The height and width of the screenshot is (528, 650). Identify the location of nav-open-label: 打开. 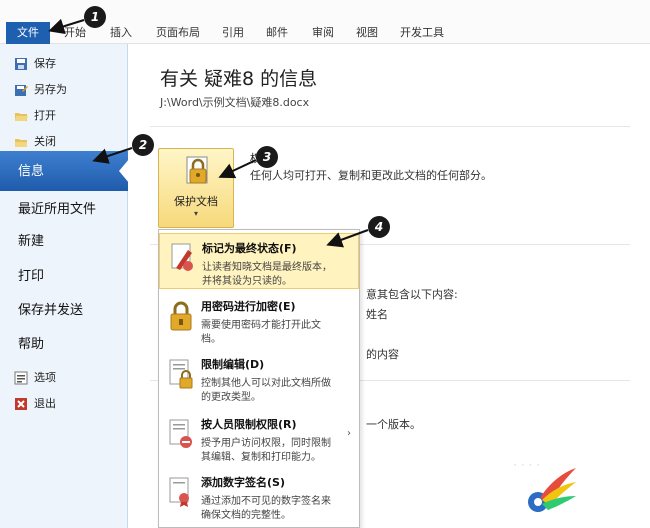
(45, 115).